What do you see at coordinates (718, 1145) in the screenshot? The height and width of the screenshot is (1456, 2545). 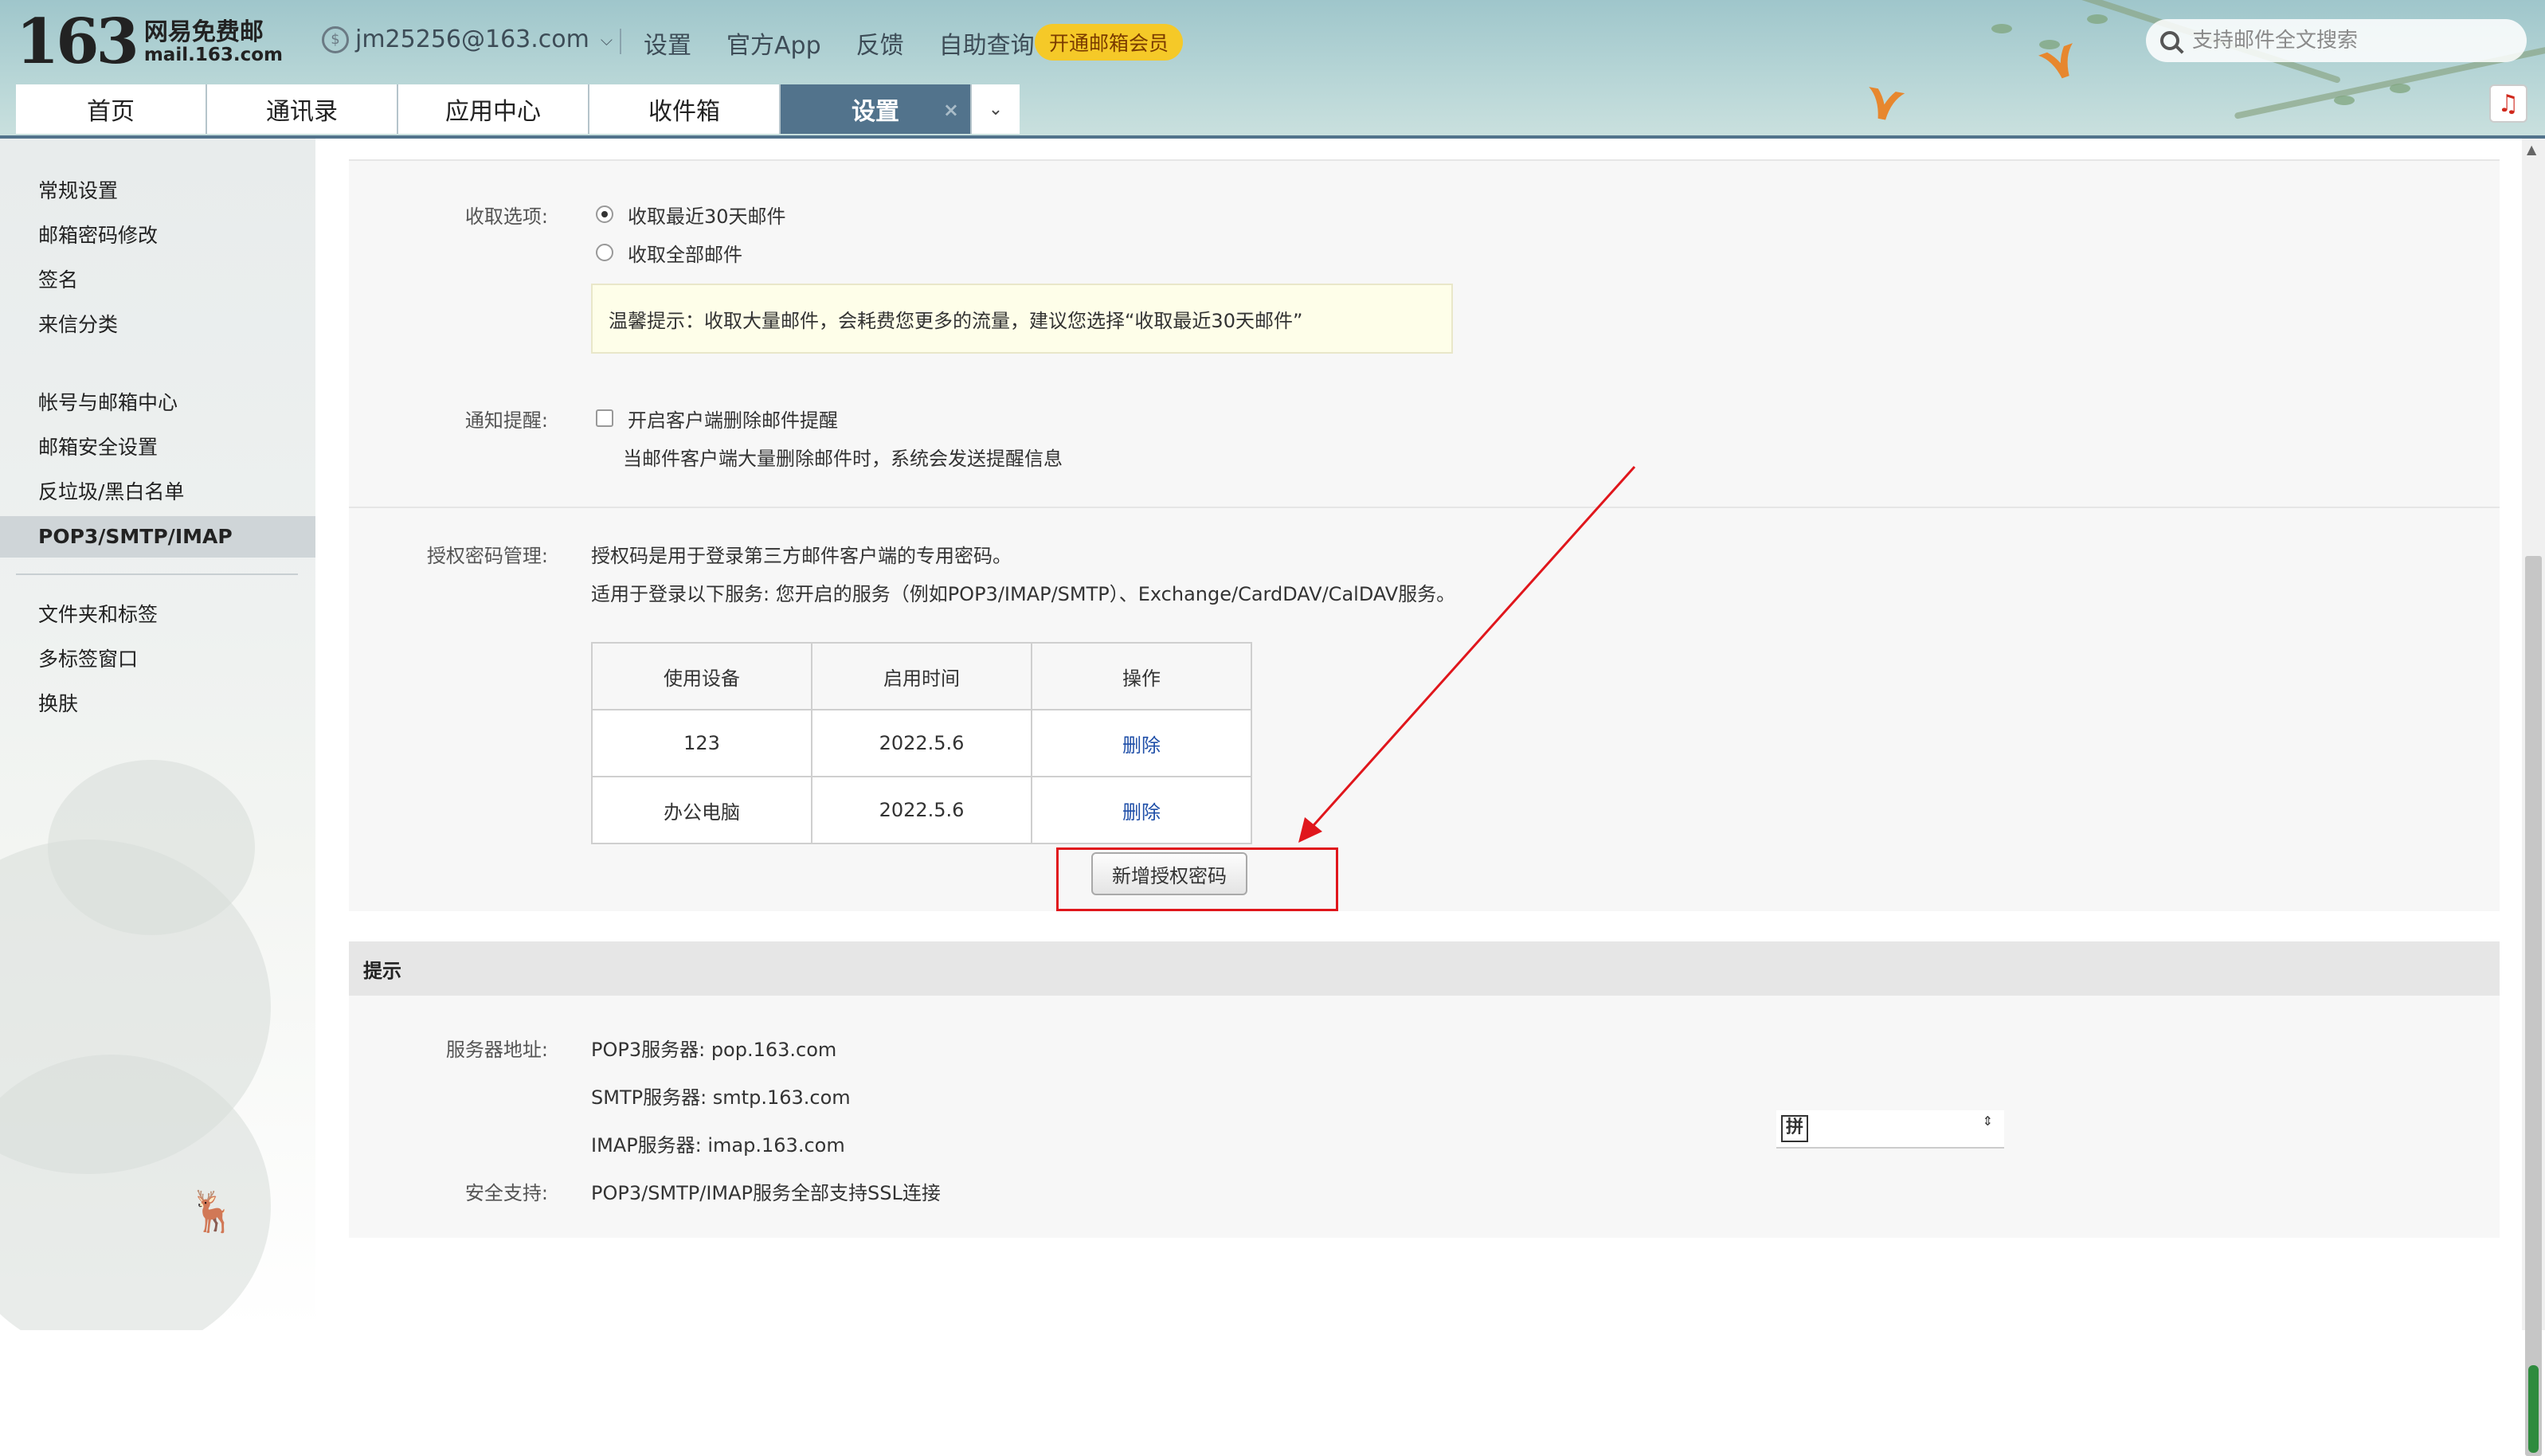 I see `imap-server: IMAP服务器: imap.163.com` at bounding box center [718, 1145].